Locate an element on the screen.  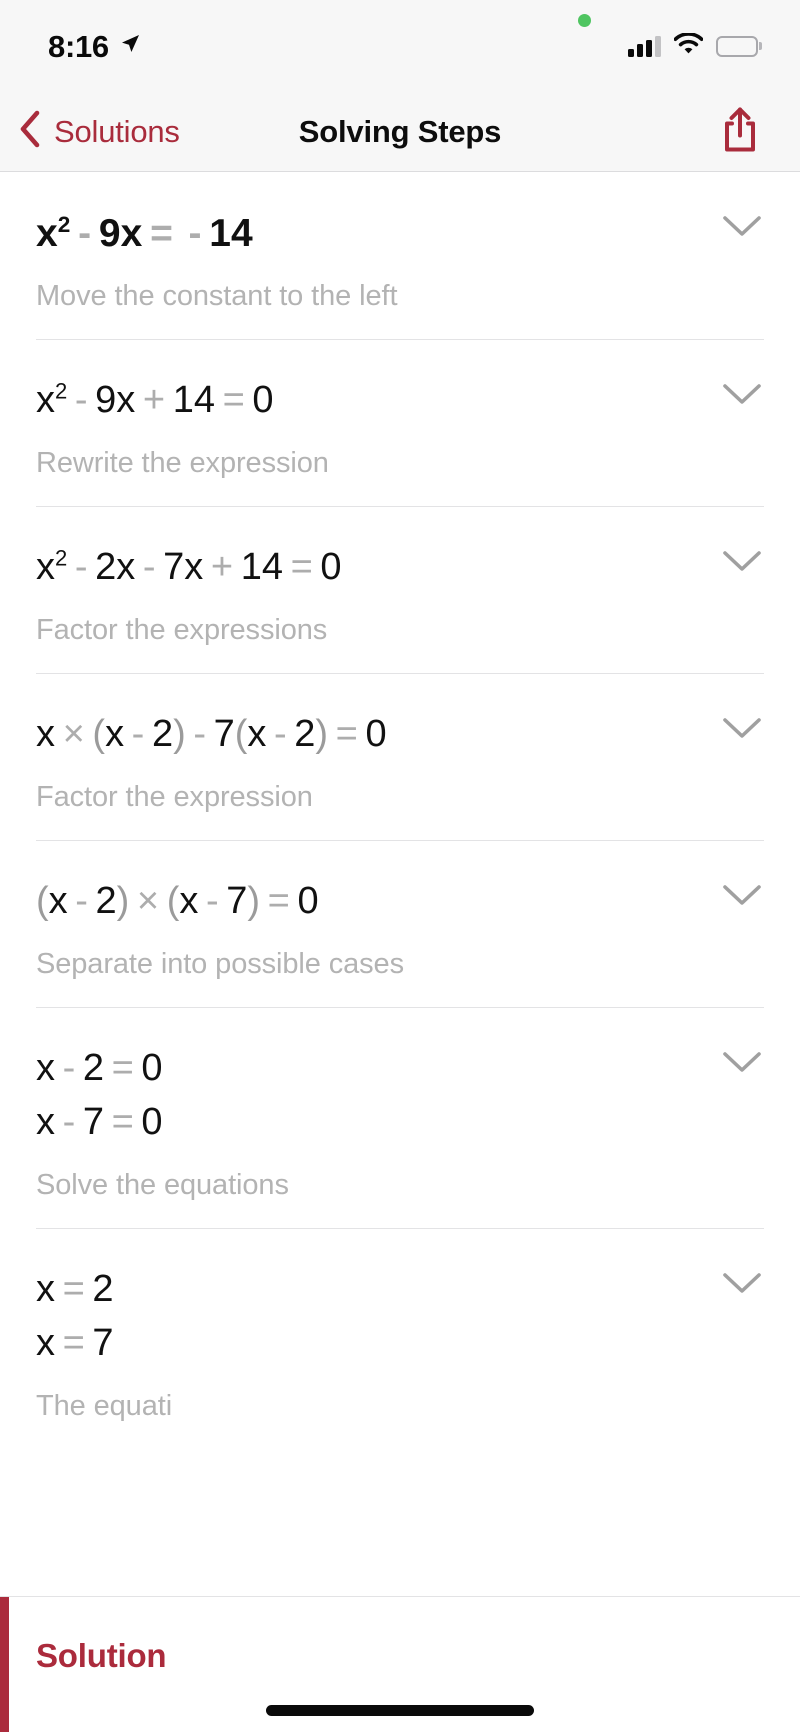
step-equation: x × (x - 2) - 7(x - 2) = 0 is located at coordinates (211, 734).